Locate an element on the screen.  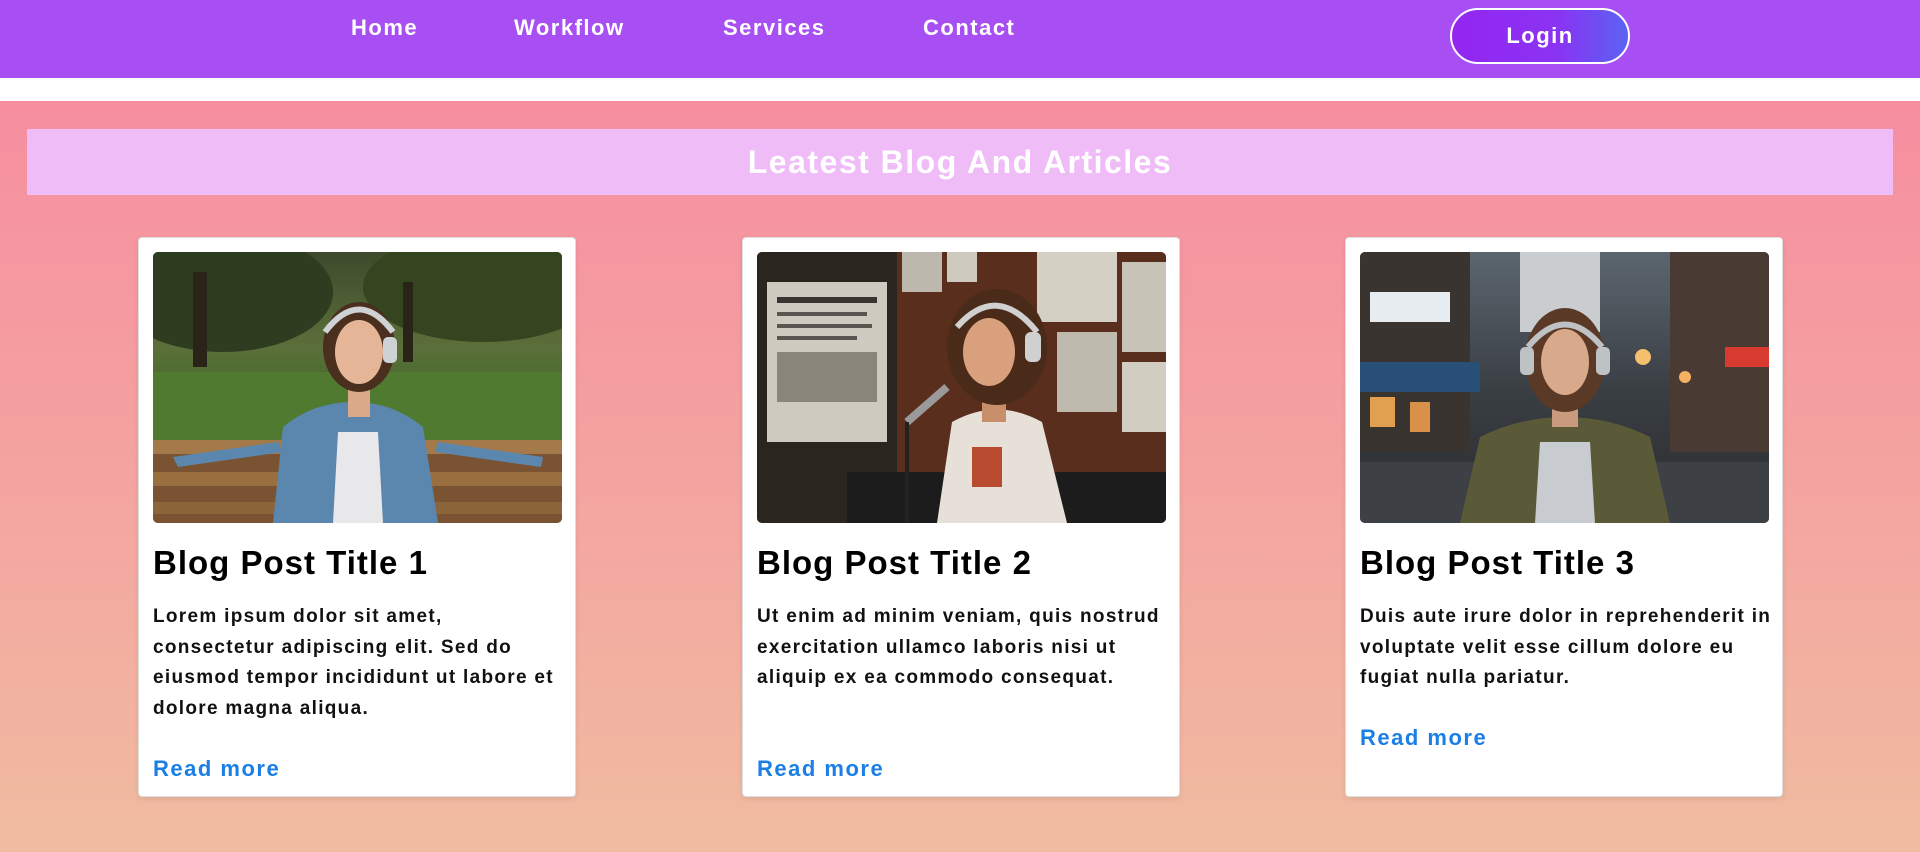
blog-card-1-title: Blog Post Title 1 is located at coordinates (290, 562).